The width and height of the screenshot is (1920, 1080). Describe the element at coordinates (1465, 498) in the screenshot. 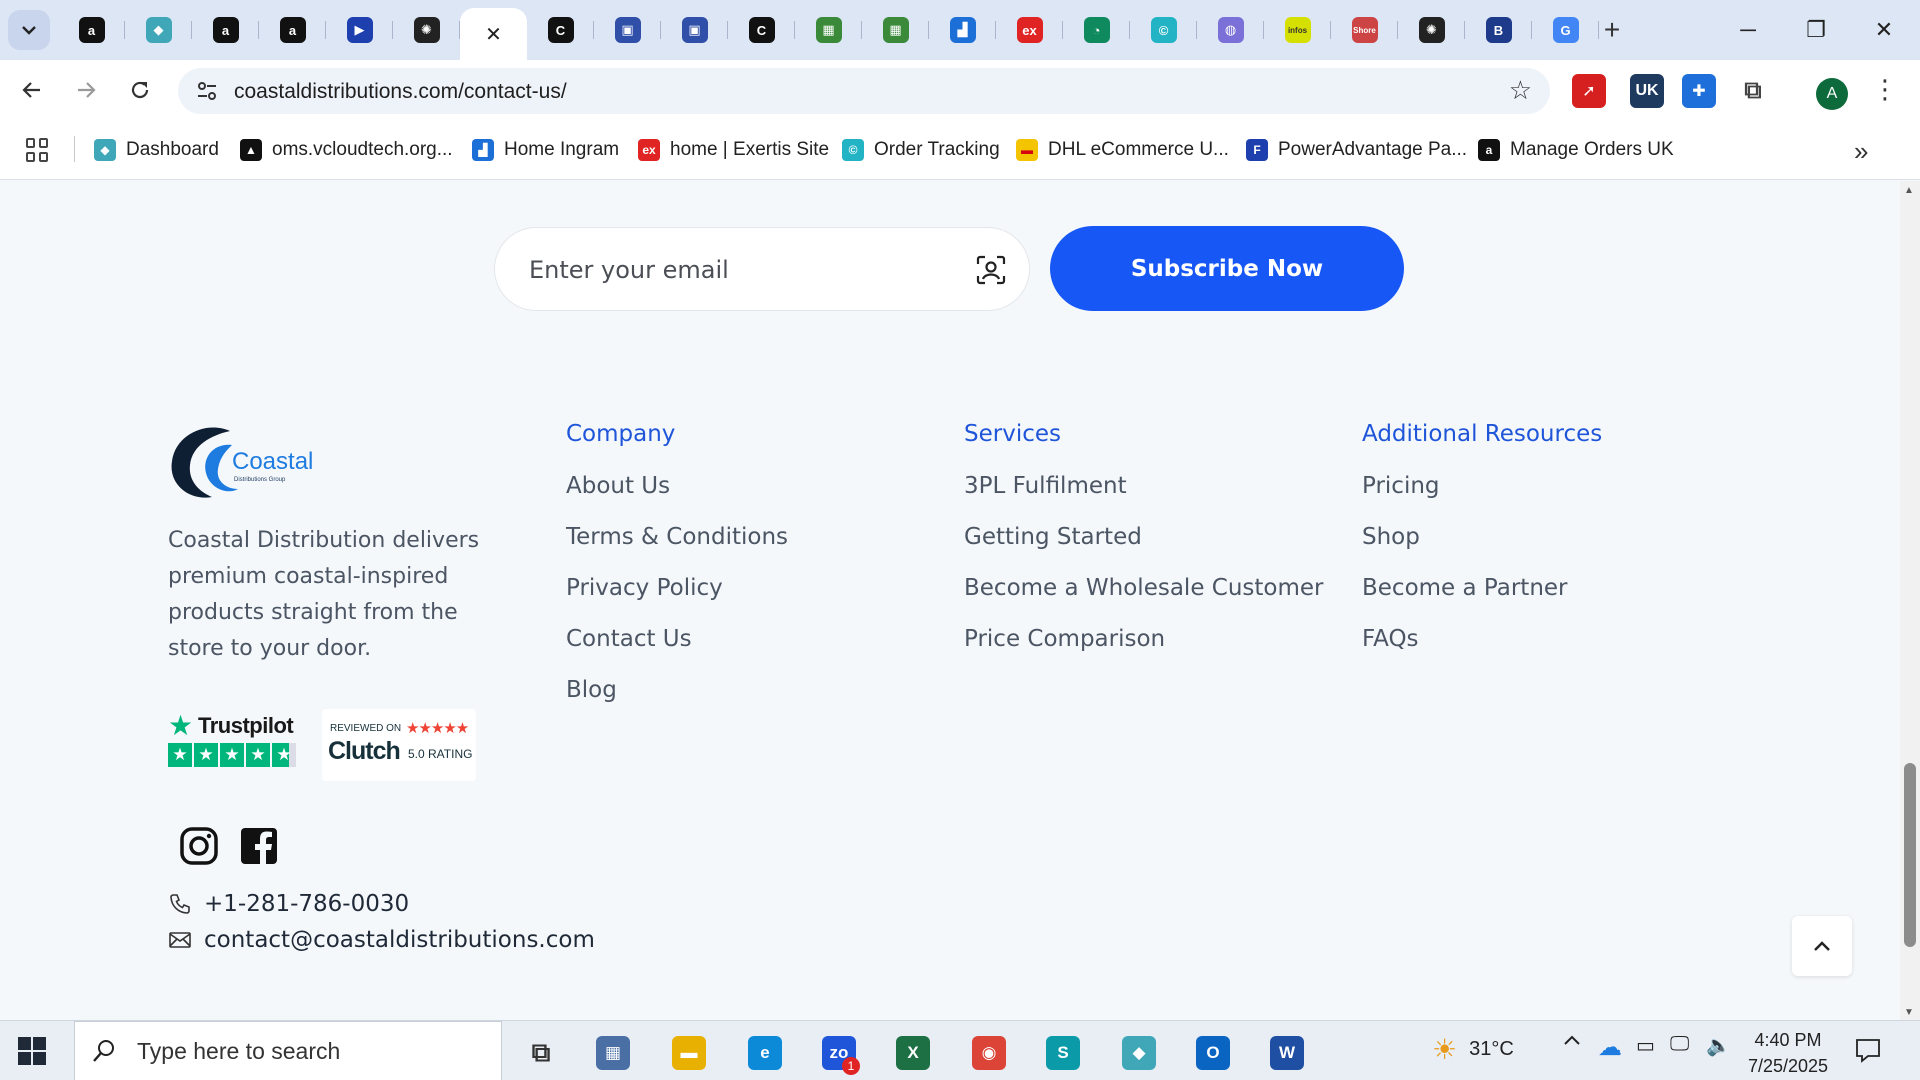

I see `footer-link: Pricing` at that location.